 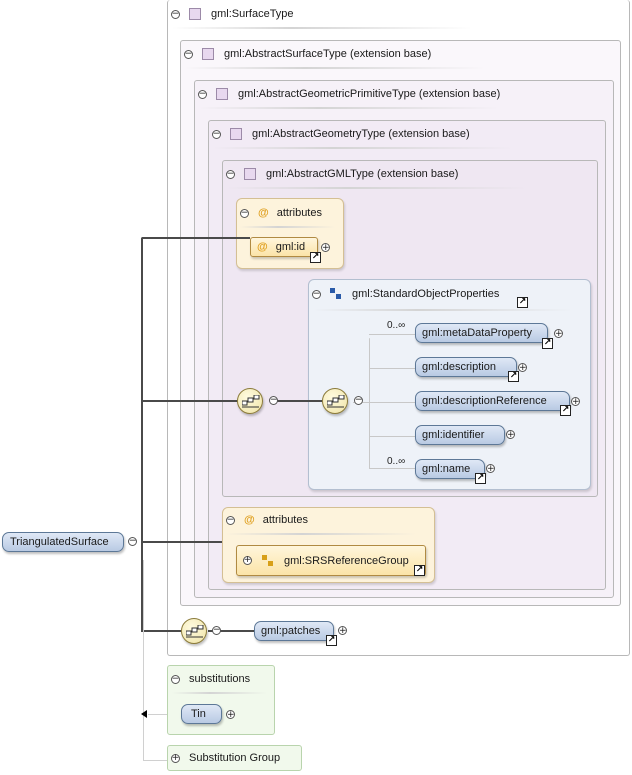 What do you see at coordinates (328, 54) in the screenshot?
I see `complex-type-label: gml:AbstractSurfaceType (extension base)` at bounding box center [328, 54].